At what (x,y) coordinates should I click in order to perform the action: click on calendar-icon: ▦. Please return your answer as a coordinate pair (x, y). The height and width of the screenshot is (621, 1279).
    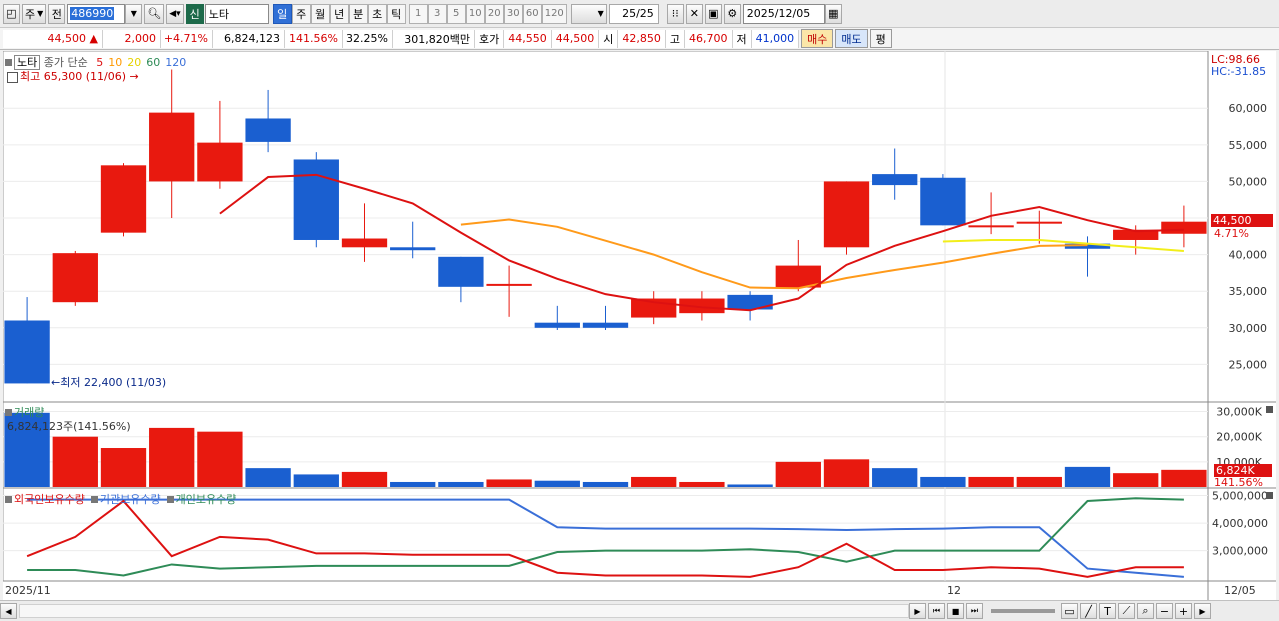
    Looking at the image, I should click on (833, 13).